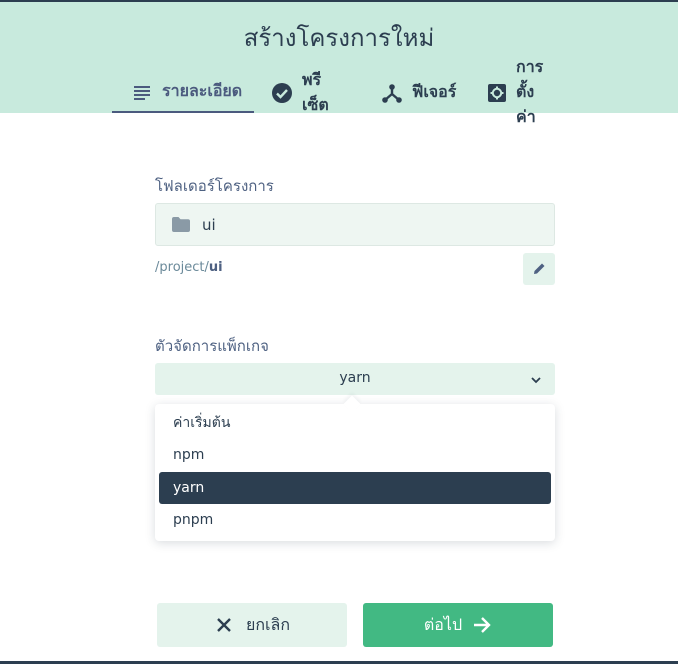 The image size is (678, 664). I want to click on option-pnpm: pnpm, so click(355, 520).